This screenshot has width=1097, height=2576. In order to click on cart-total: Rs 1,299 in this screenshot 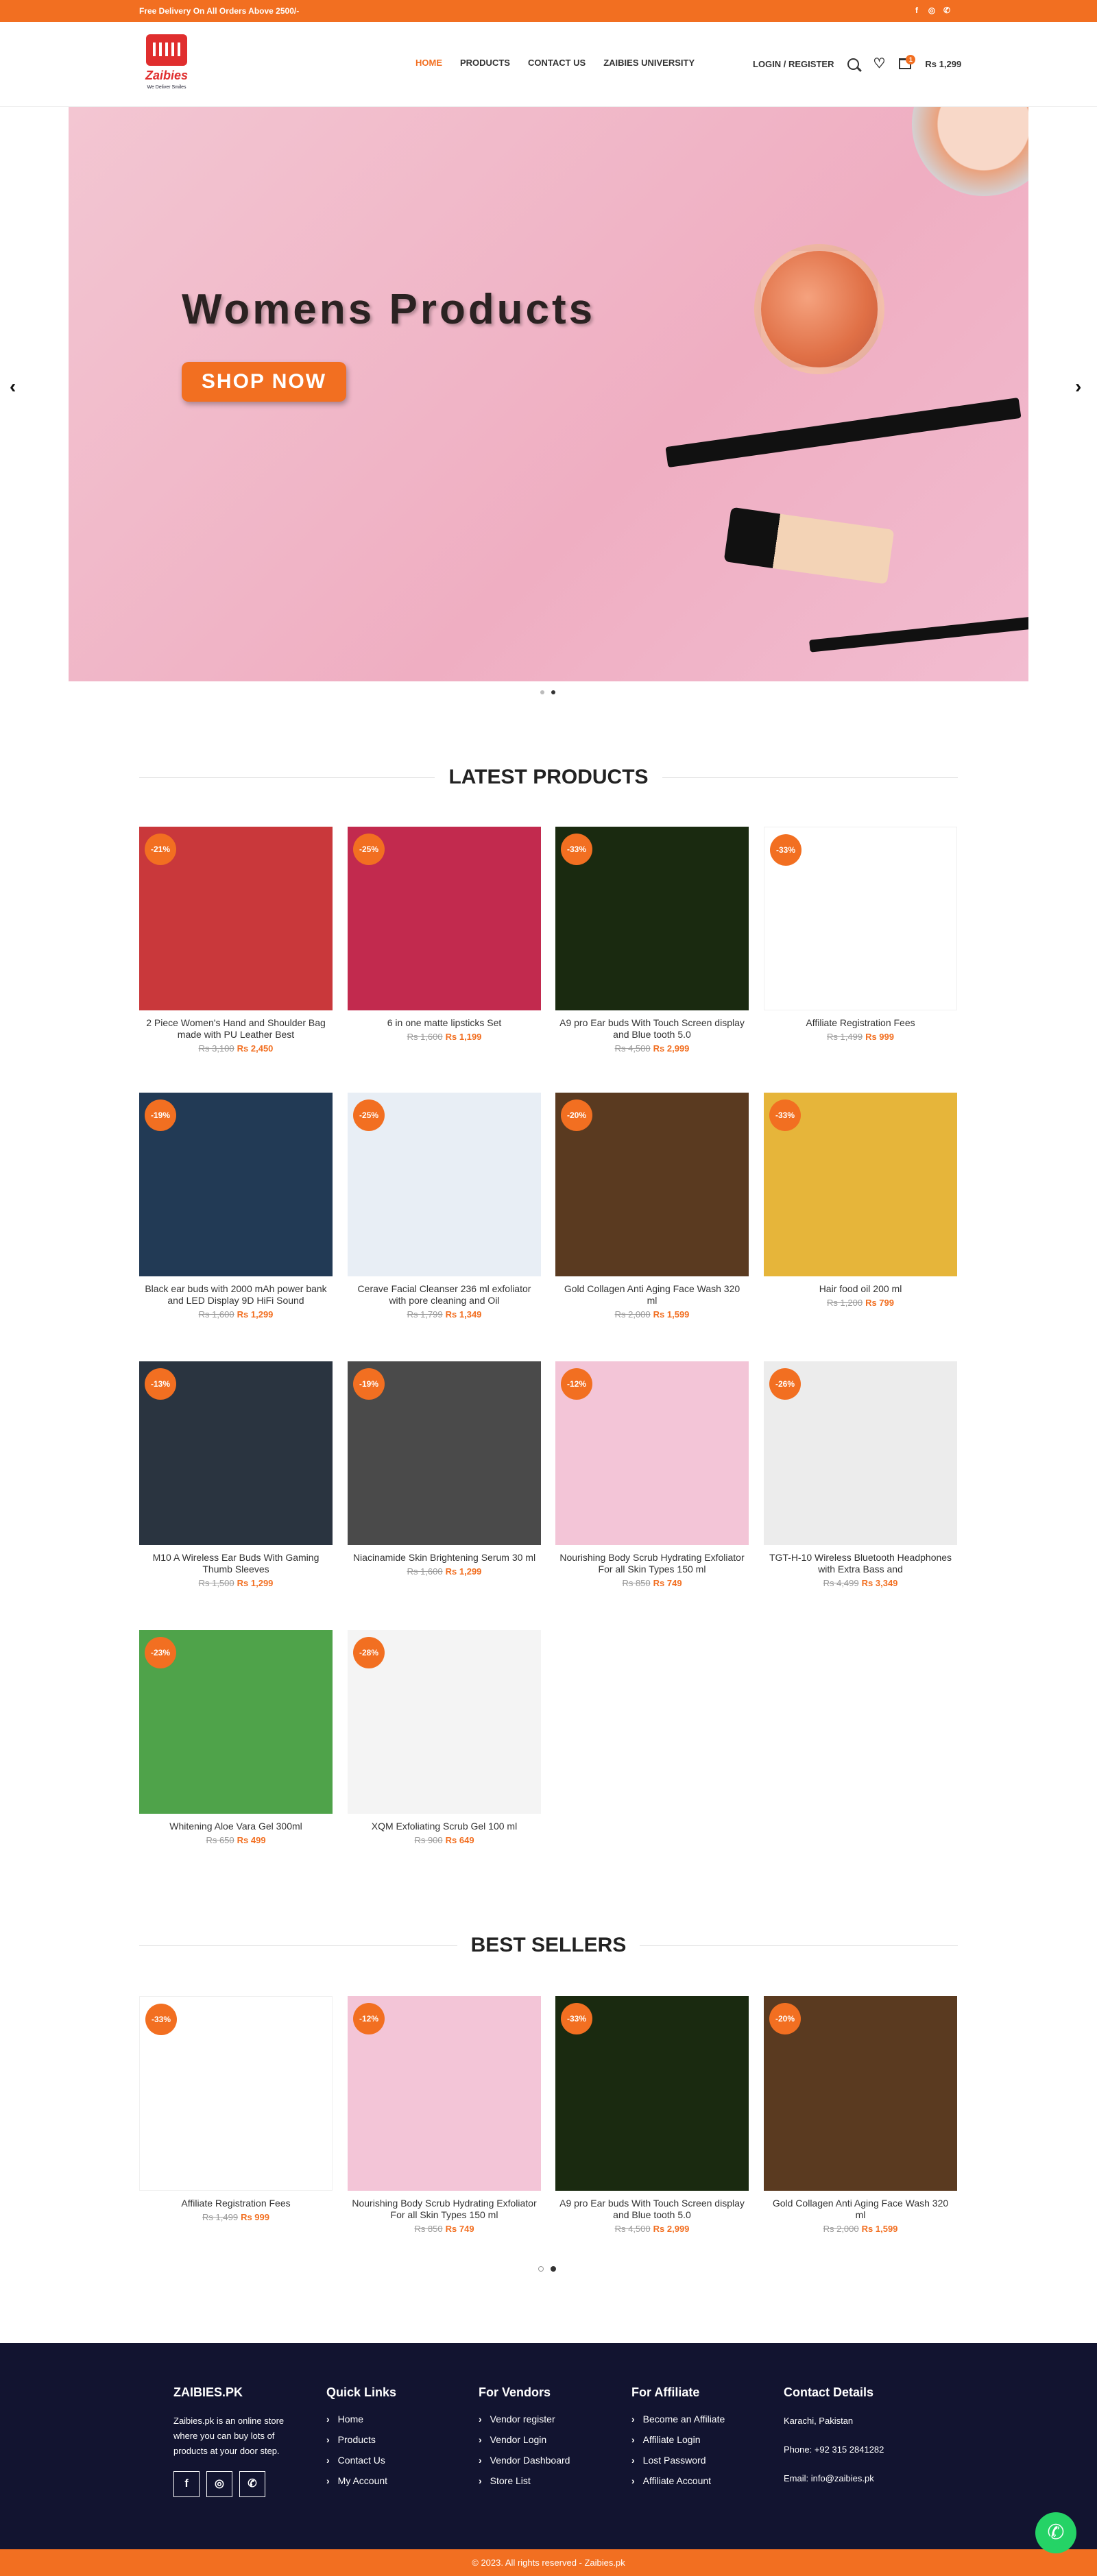, I will do `click(943, 64)`.